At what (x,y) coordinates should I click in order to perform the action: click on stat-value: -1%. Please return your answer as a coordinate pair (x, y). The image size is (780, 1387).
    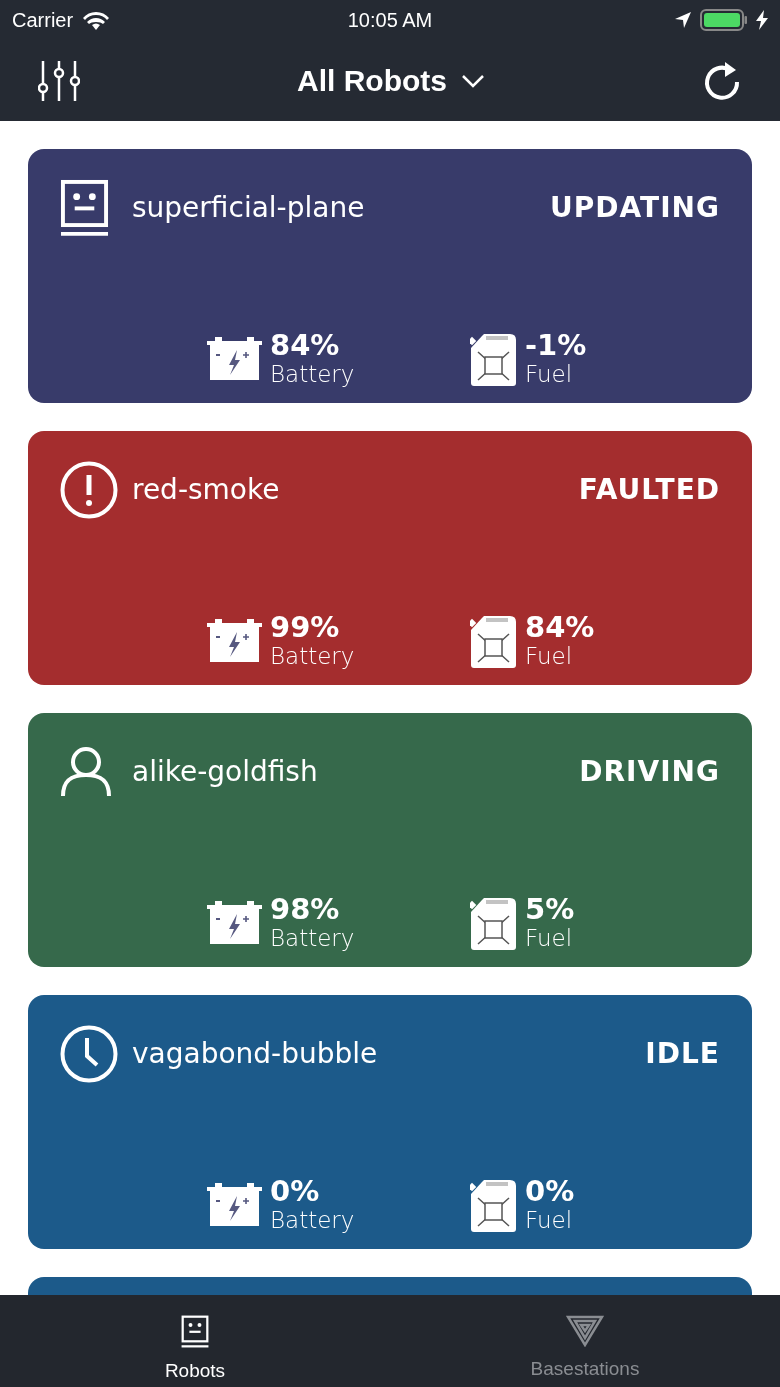
    Looking at the image, I should click on (556, 345).